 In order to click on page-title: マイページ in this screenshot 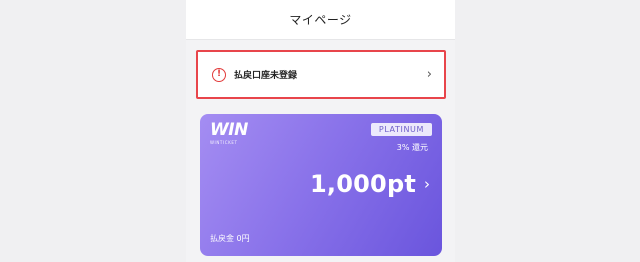, I will do `click(320, 20)`.